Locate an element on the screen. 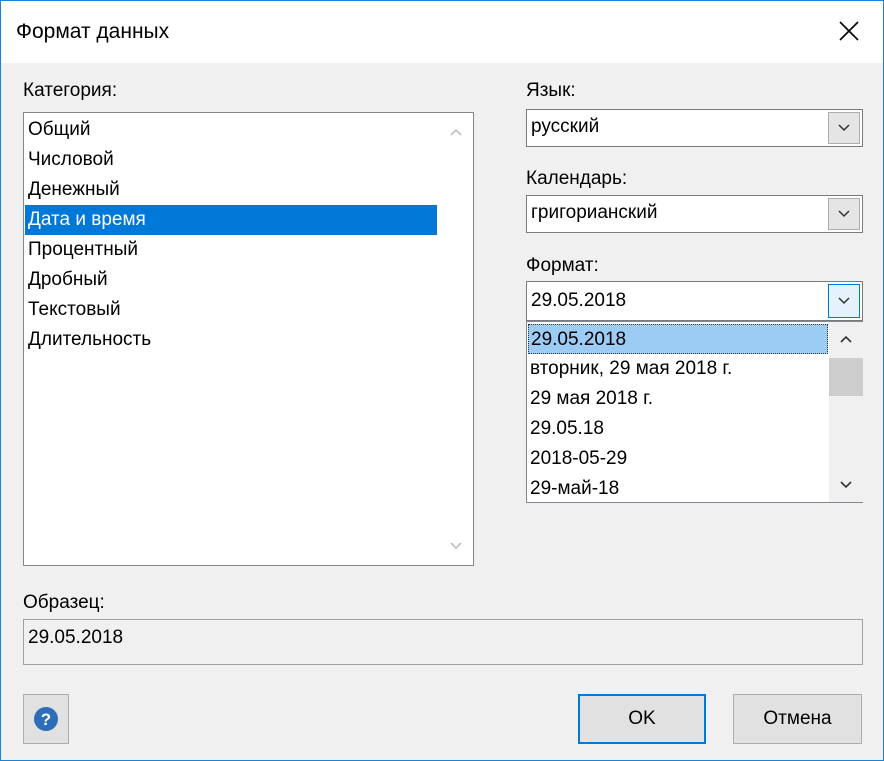  language-dropdown-button is located at coordinates (844, 128).